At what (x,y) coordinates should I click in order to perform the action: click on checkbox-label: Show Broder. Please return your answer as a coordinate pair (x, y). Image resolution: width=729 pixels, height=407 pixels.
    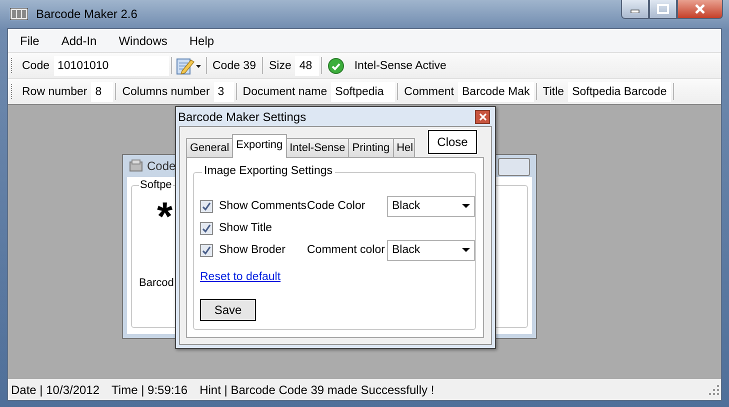
    Looking at the image, I should click on (252, 250).